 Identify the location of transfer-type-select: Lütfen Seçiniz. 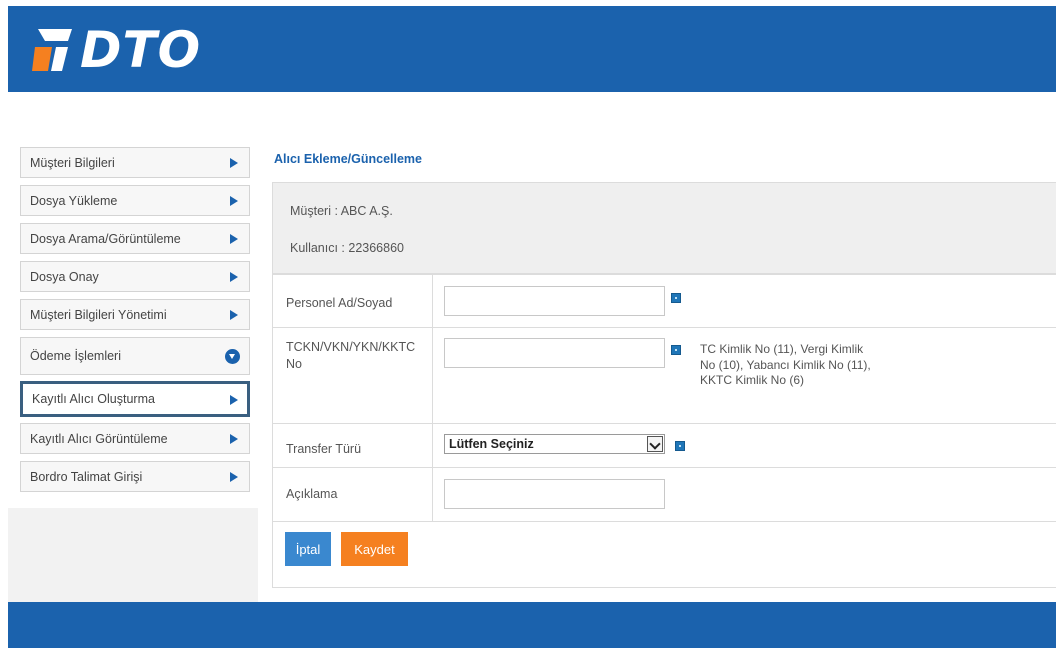
(554, 444).